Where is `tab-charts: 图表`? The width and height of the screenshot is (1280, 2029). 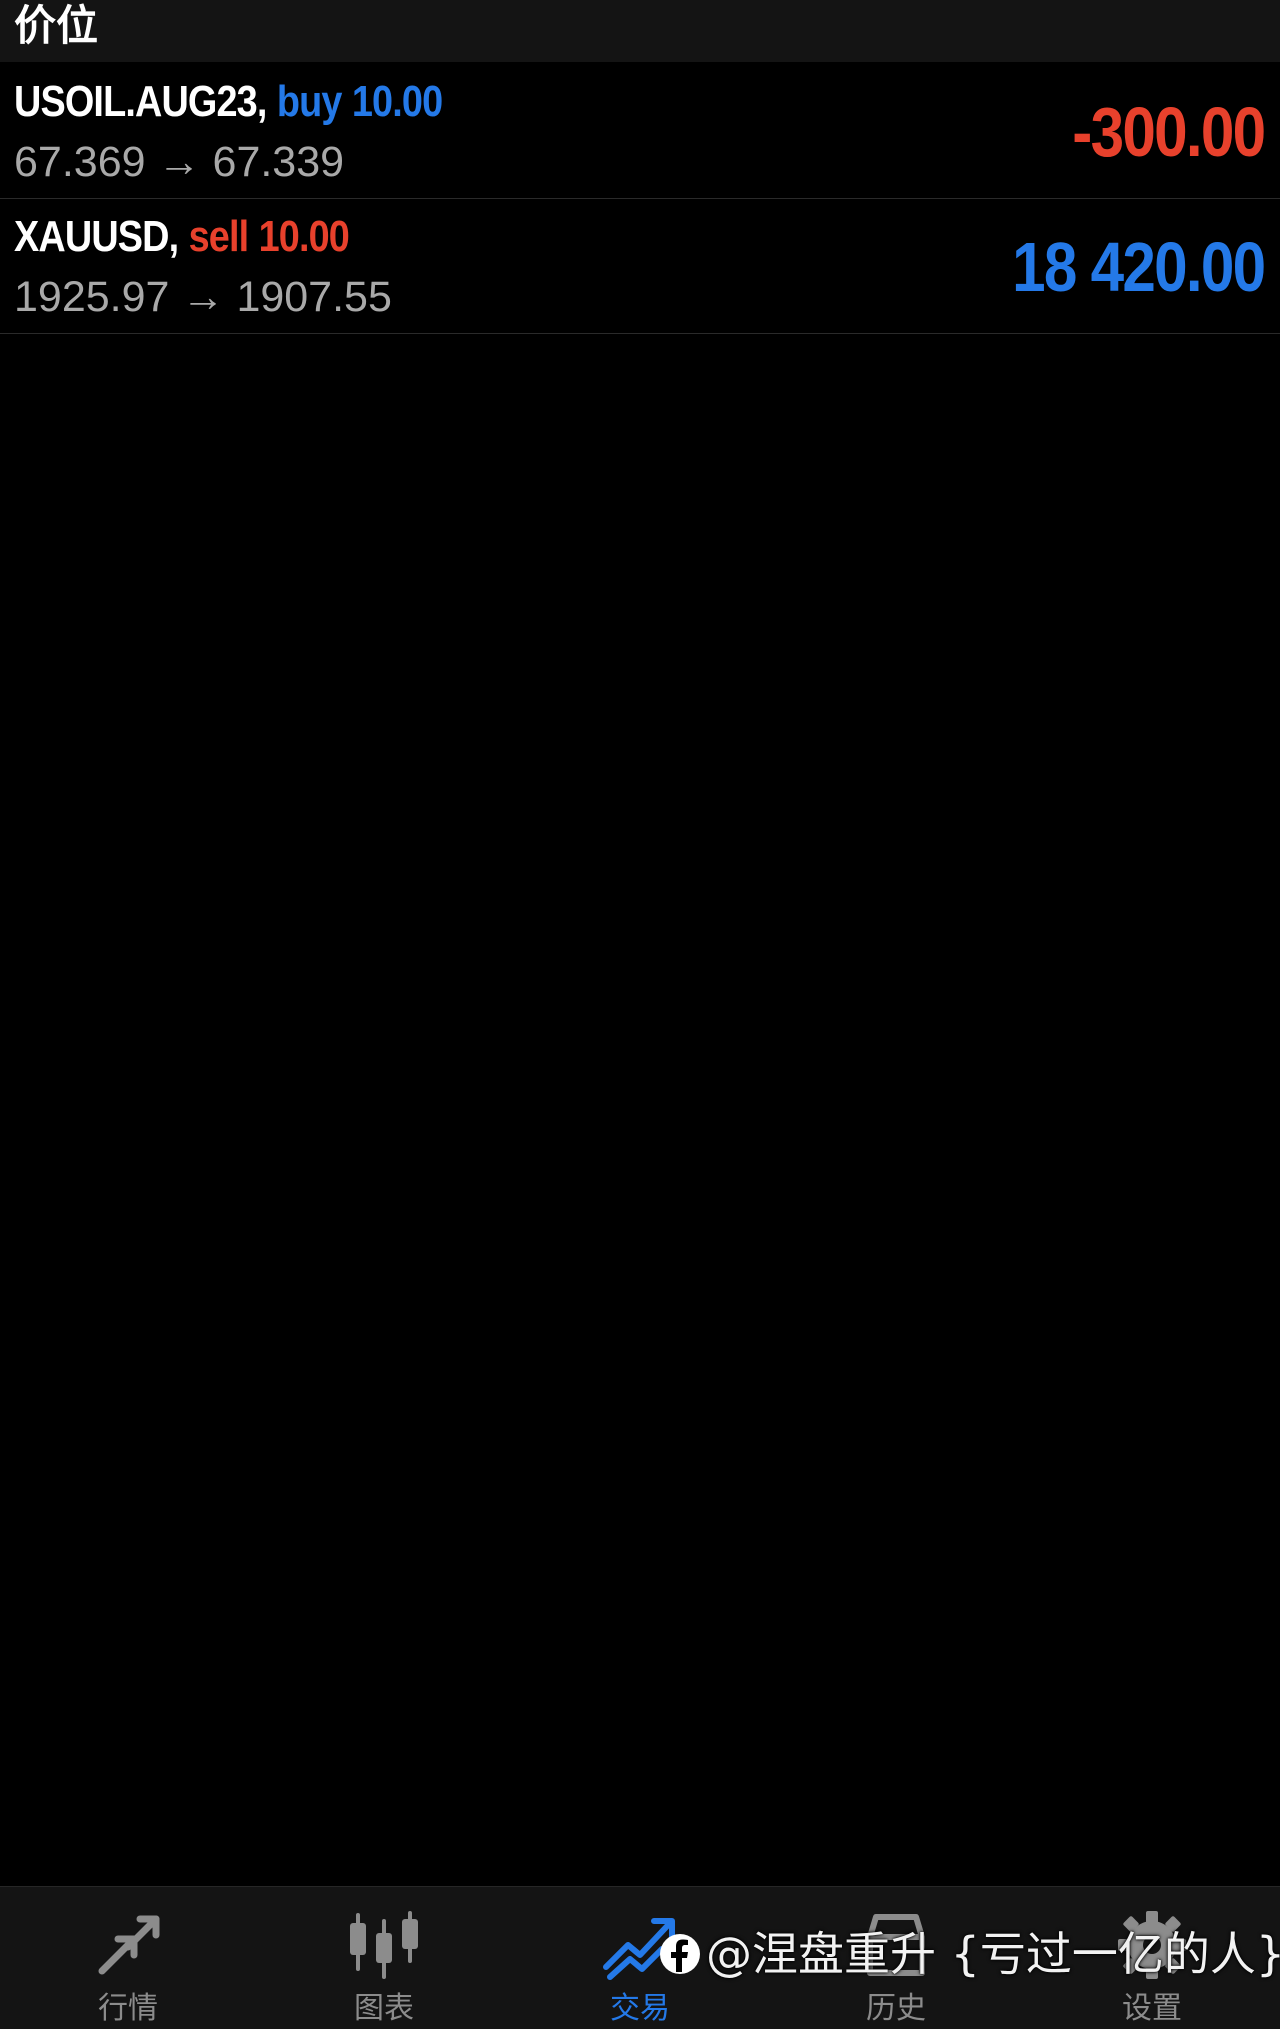
tab-charts: 图表 is located at coordinates (384, 1958).